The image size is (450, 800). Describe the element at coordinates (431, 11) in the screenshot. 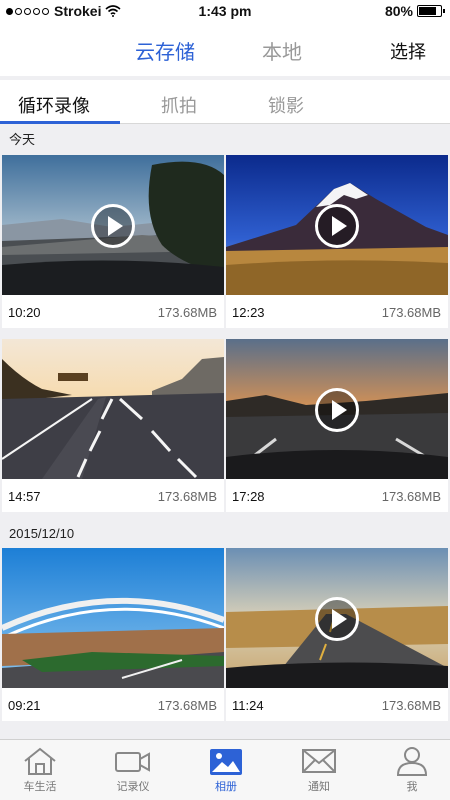

I see `battery-icon` at that location.